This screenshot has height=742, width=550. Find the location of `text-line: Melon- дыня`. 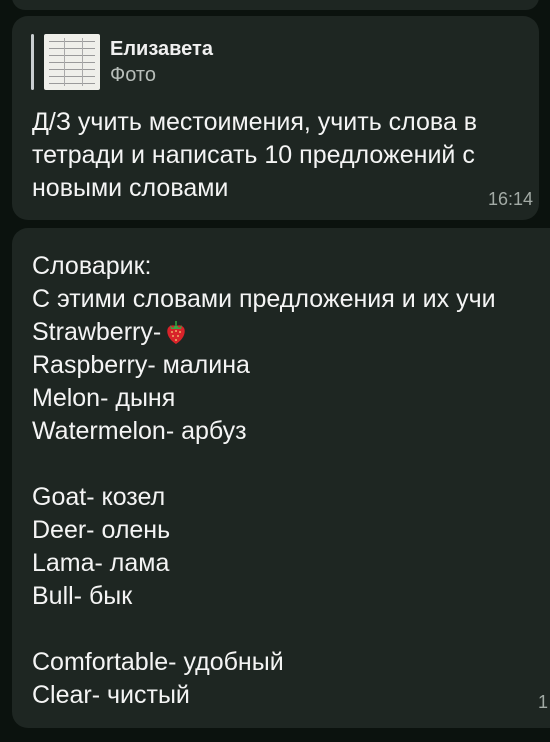

text-line: Melon- дыня is located at coordinates (104, 398).